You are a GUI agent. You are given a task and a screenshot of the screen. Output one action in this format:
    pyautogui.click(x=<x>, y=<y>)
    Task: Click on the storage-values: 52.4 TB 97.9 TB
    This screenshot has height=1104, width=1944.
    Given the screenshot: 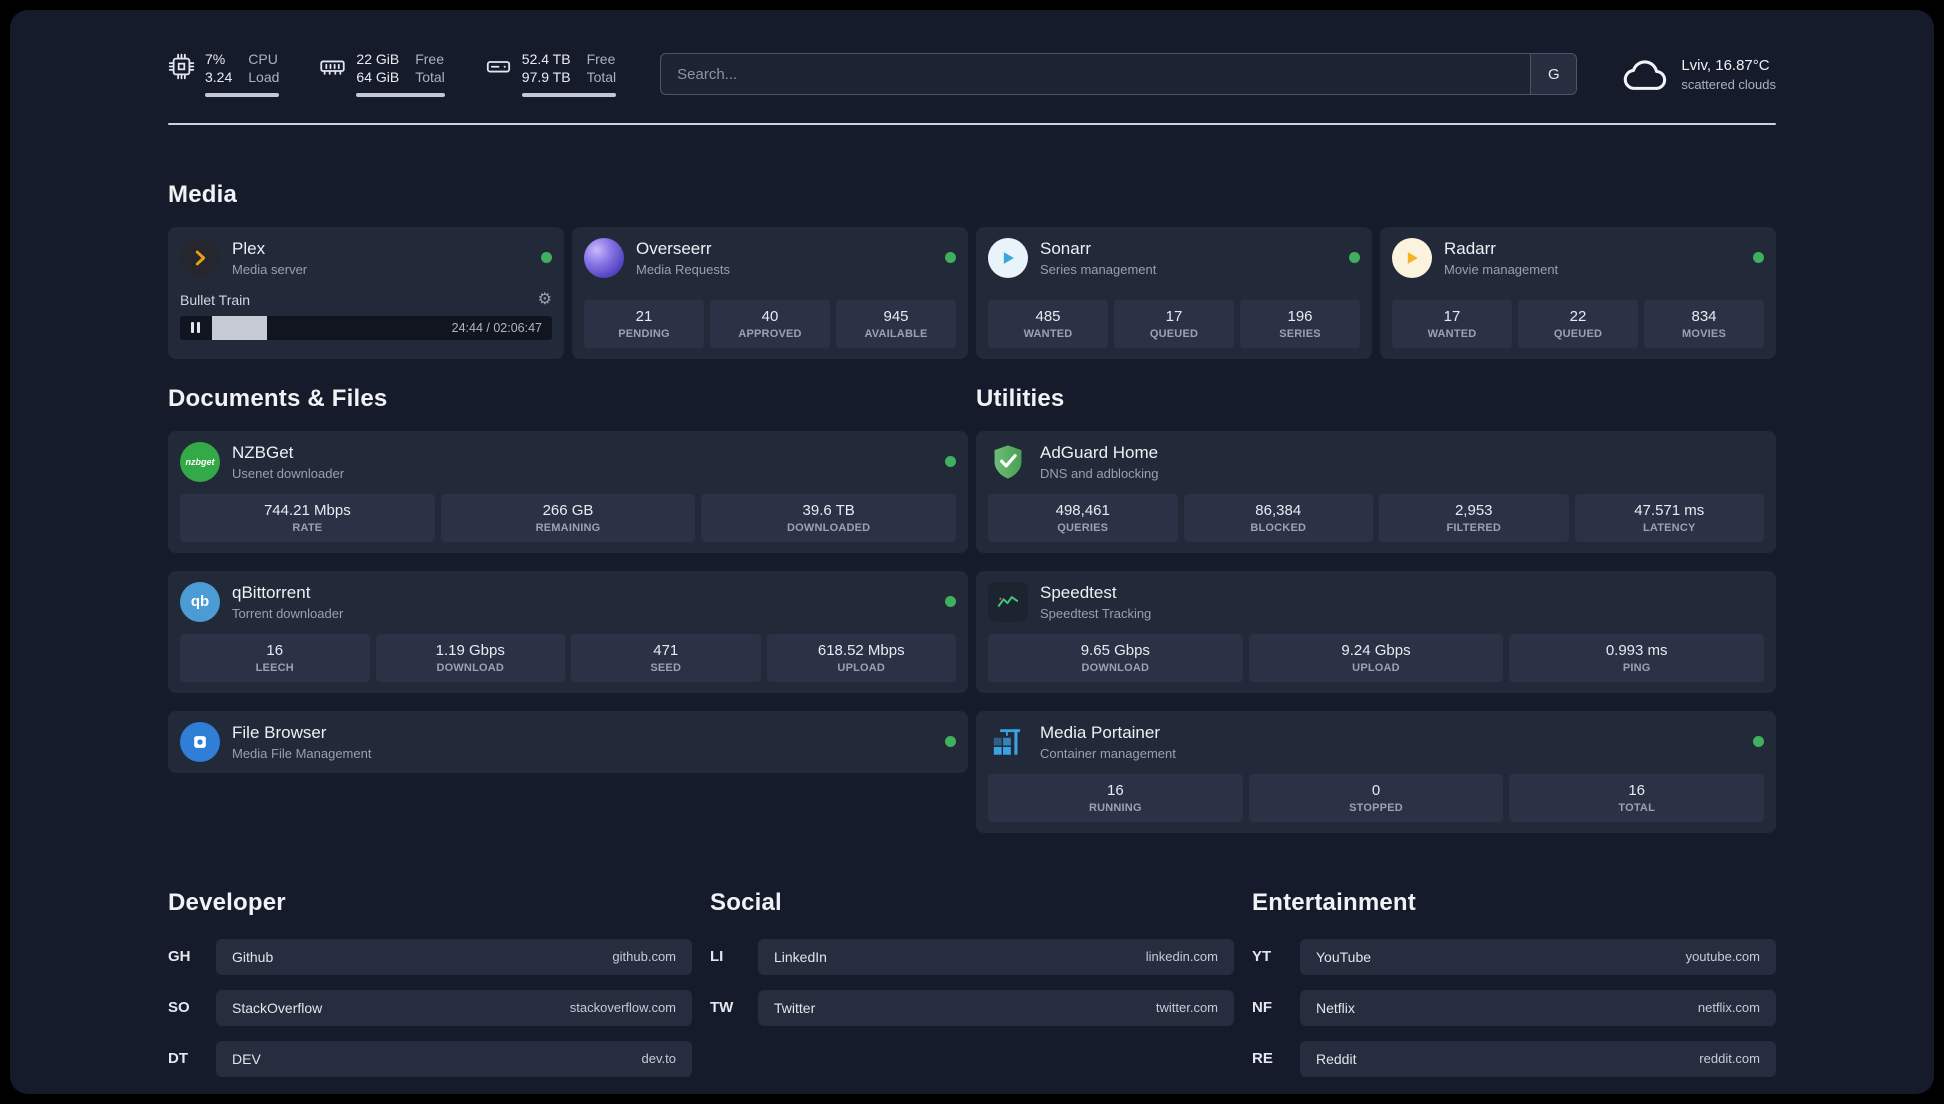 What is the action you would take?
    pyautogui.click(x=546, y=68)
    